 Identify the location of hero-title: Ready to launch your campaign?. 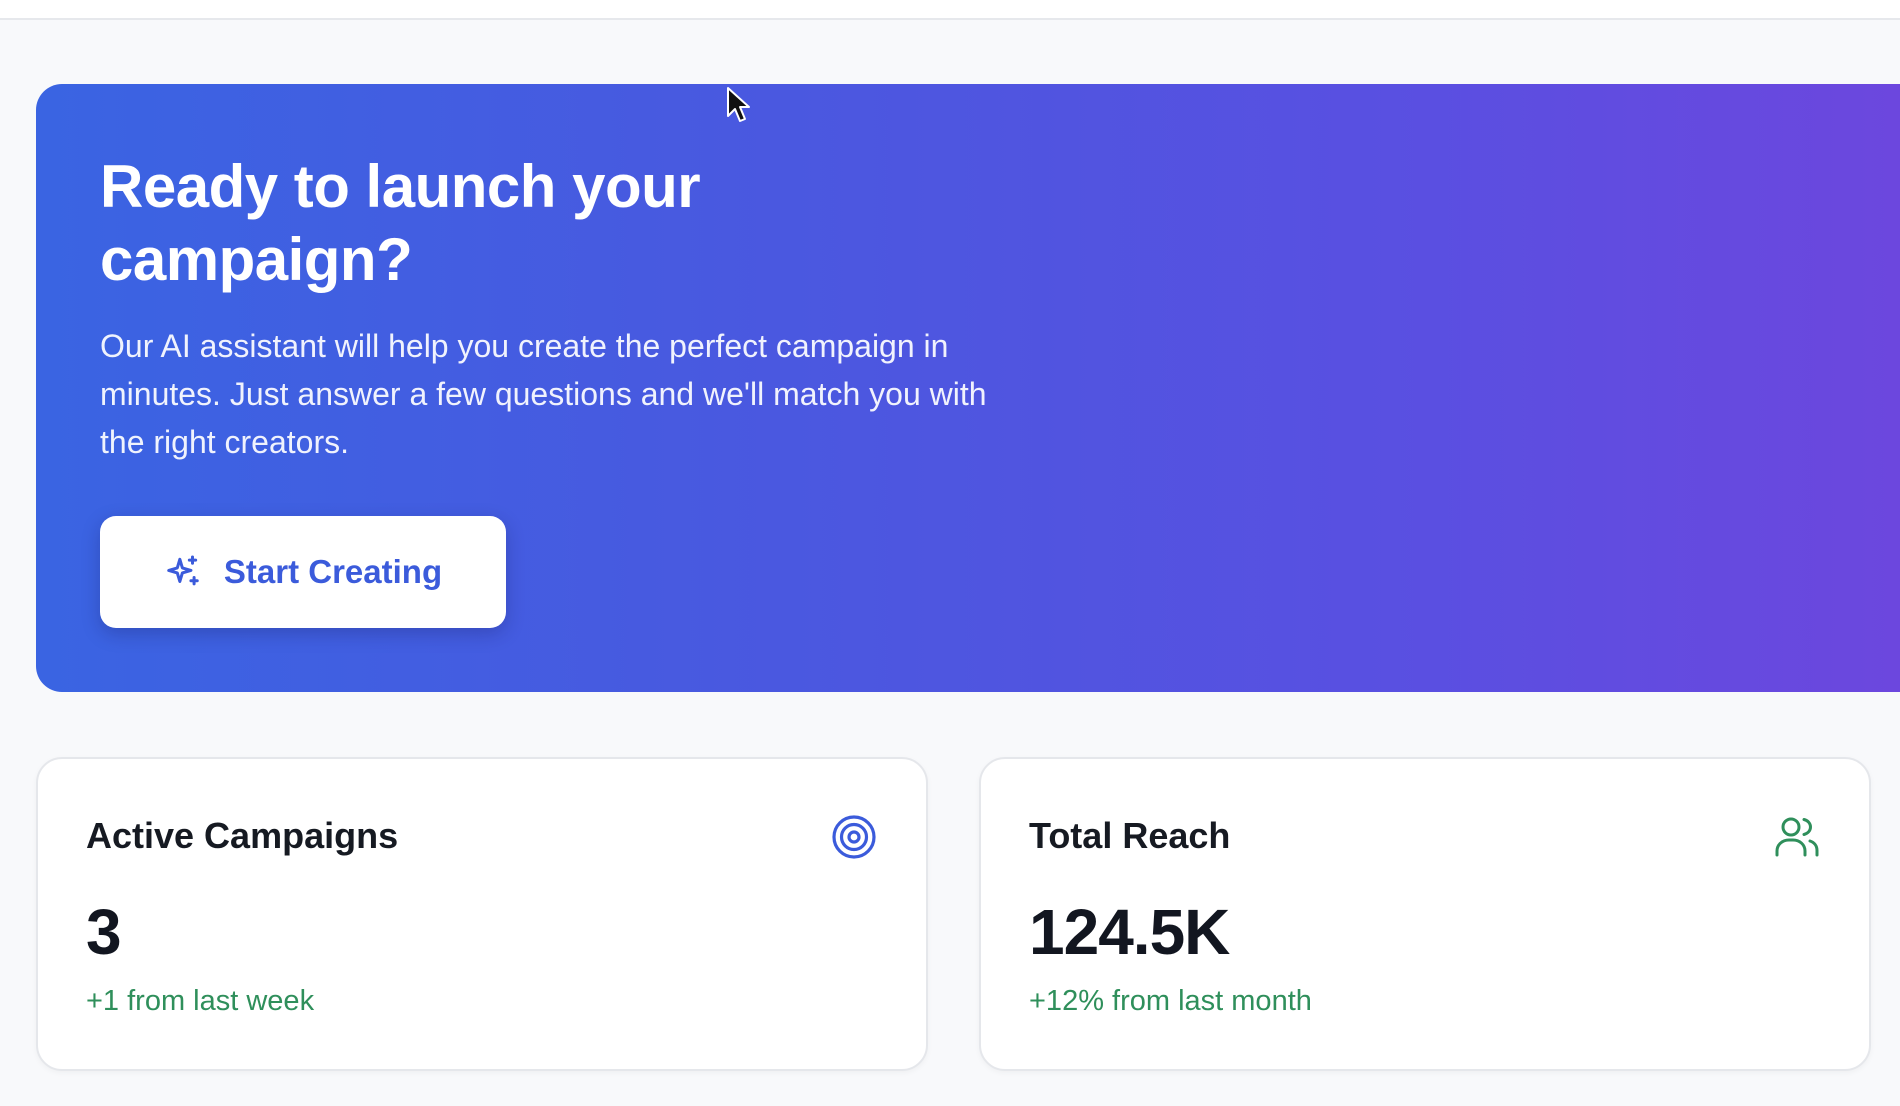
(400, 223).